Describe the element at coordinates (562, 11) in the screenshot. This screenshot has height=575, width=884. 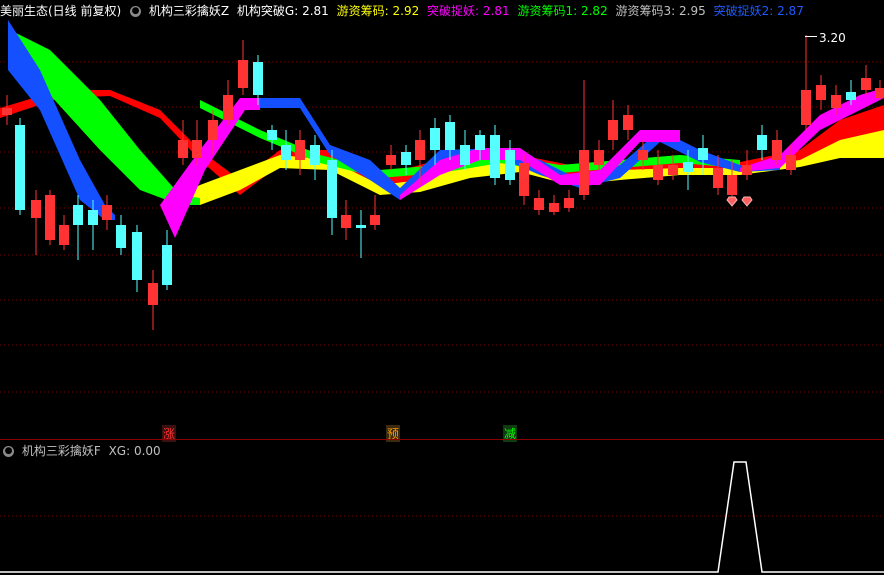
I see `indicator-value-3: 游资筹码1: 2.82` at that location.